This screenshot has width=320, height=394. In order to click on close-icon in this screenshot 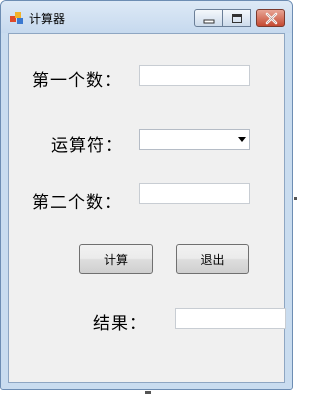, I will do `click(271, 18)`.